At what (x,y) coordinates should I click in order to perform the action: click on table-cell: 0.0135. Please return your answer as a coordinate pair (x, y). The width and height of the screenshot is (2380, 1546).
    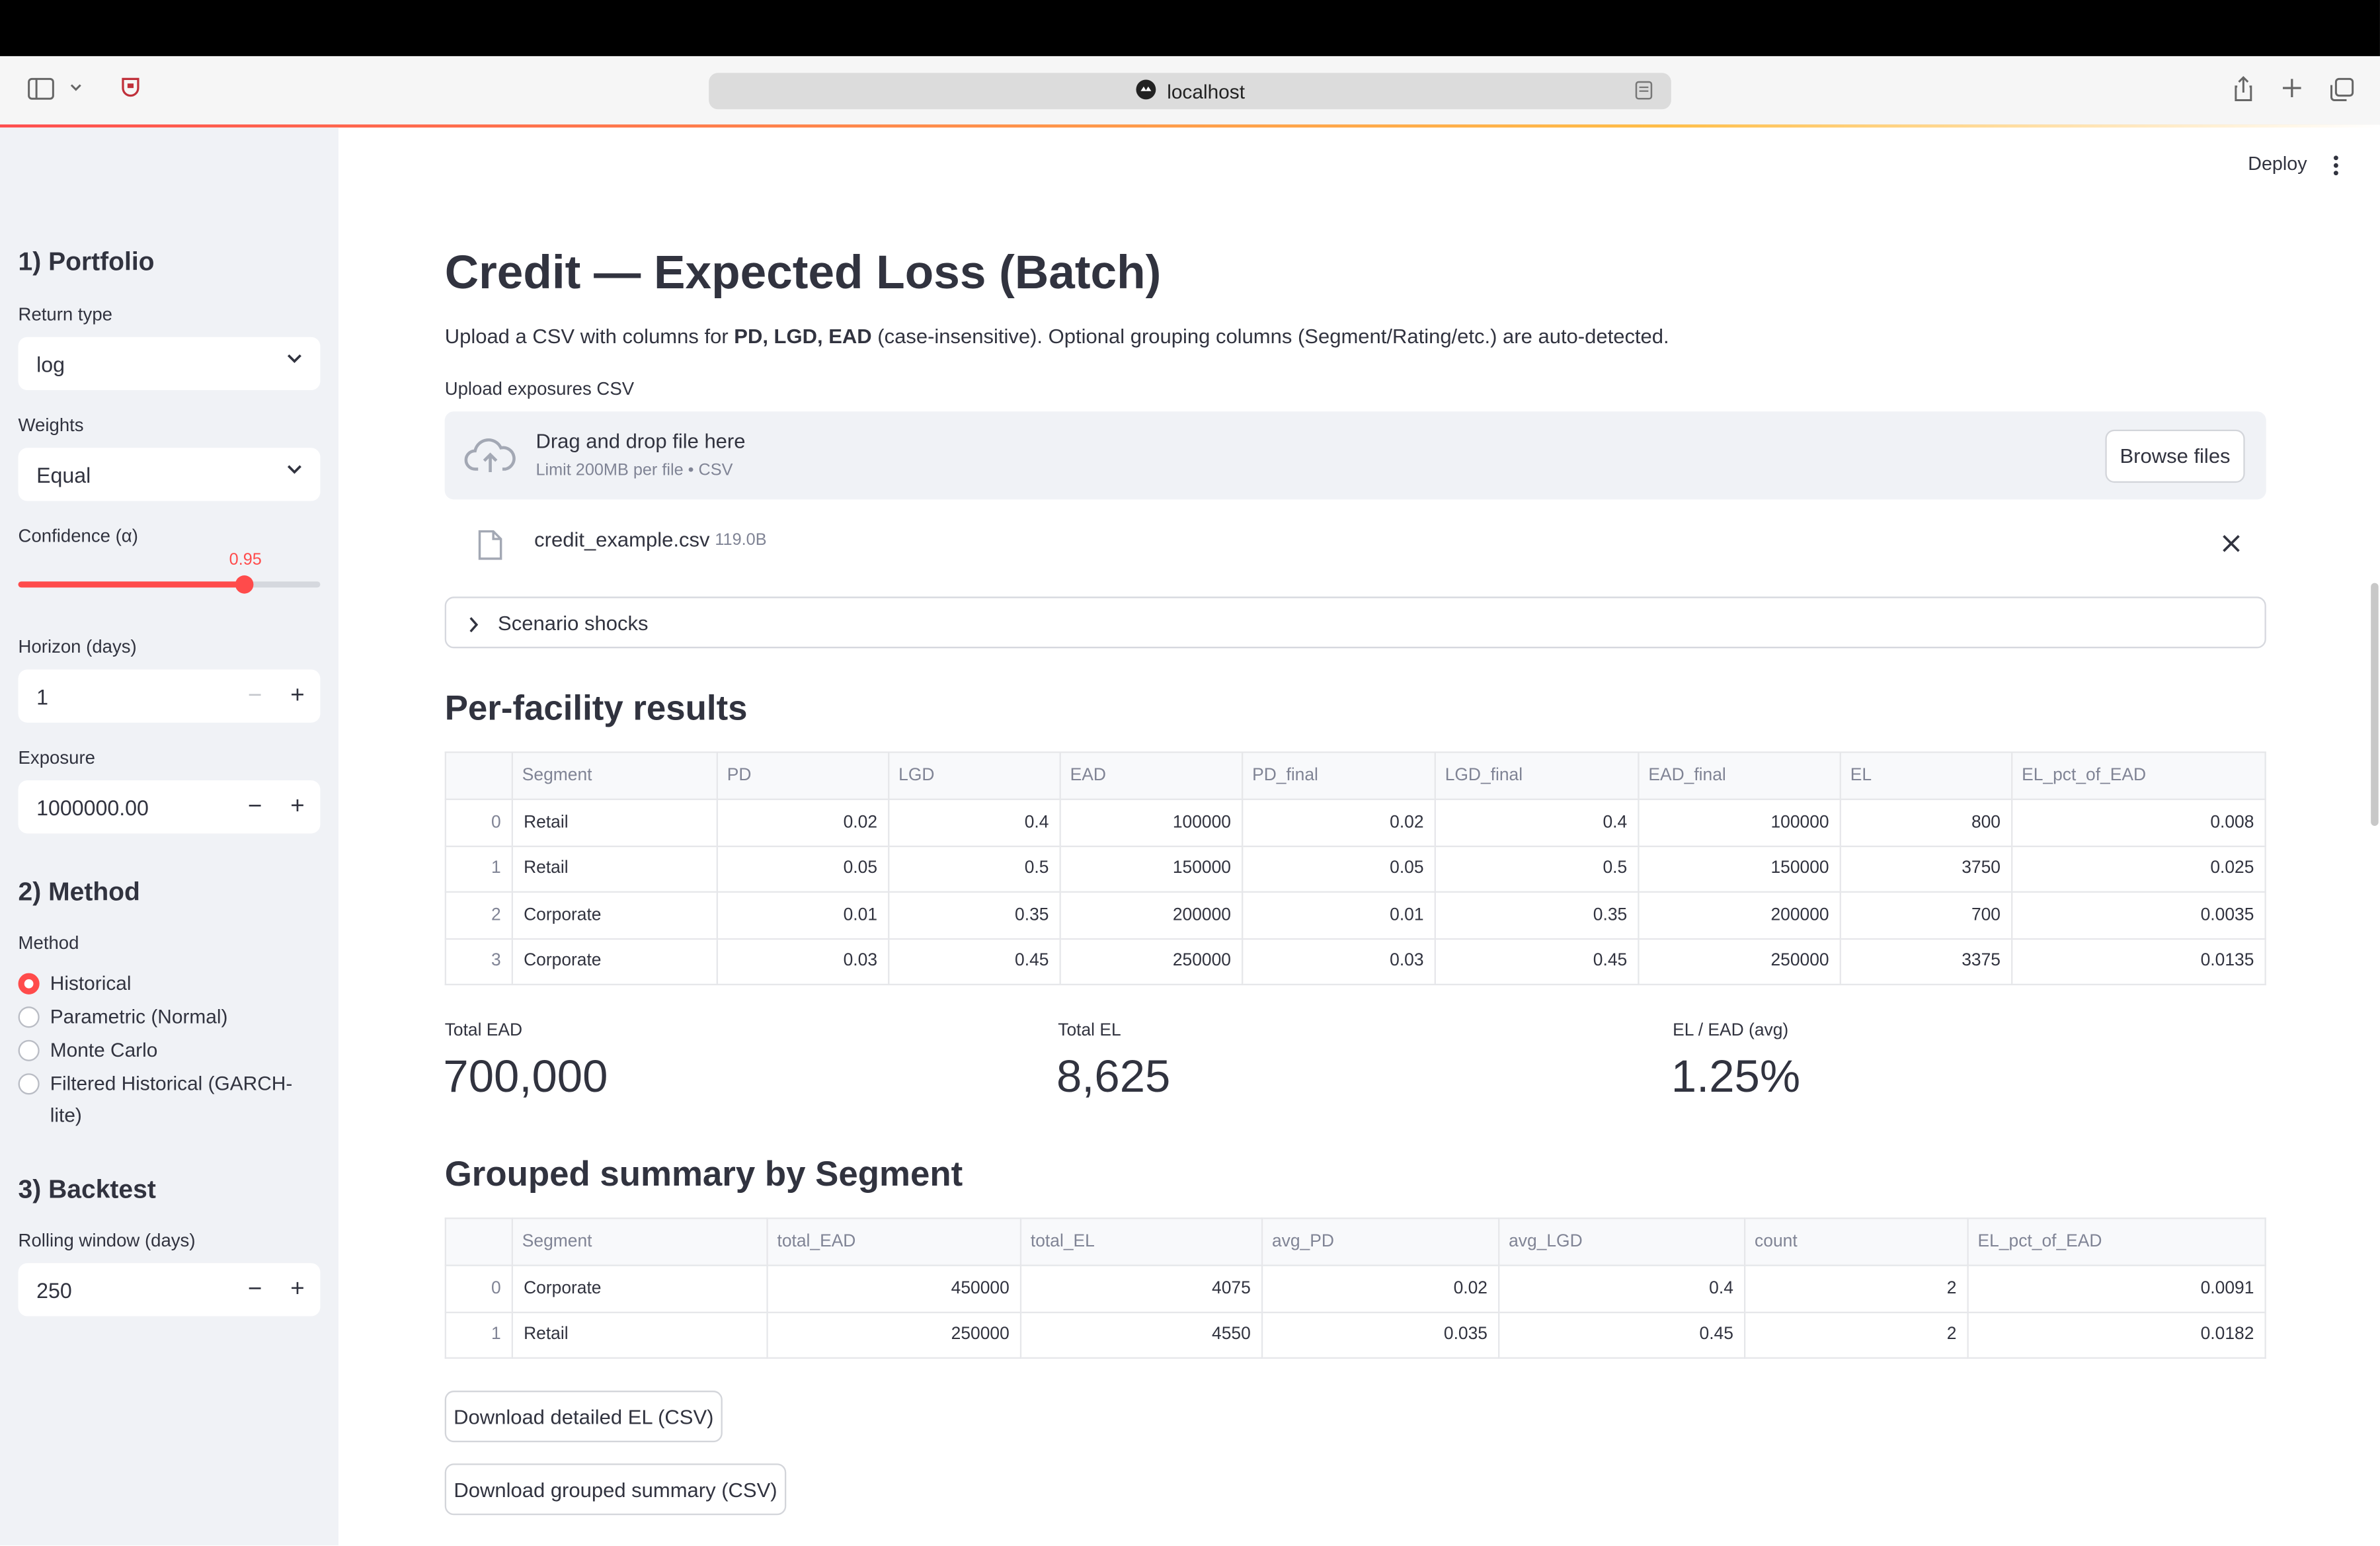
    Looking at the image, I should click on (2138, 961).